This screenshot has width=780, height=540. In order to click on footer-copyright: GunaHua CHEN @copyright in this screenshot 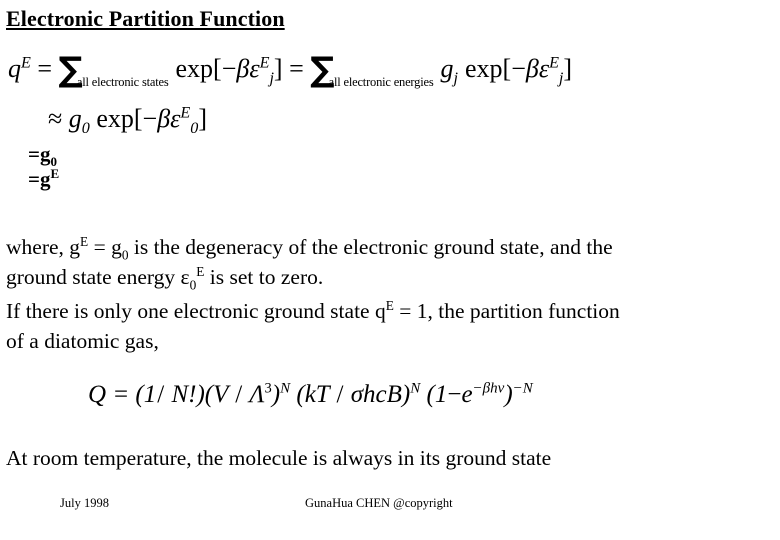, I will do `click(379, 503)`.